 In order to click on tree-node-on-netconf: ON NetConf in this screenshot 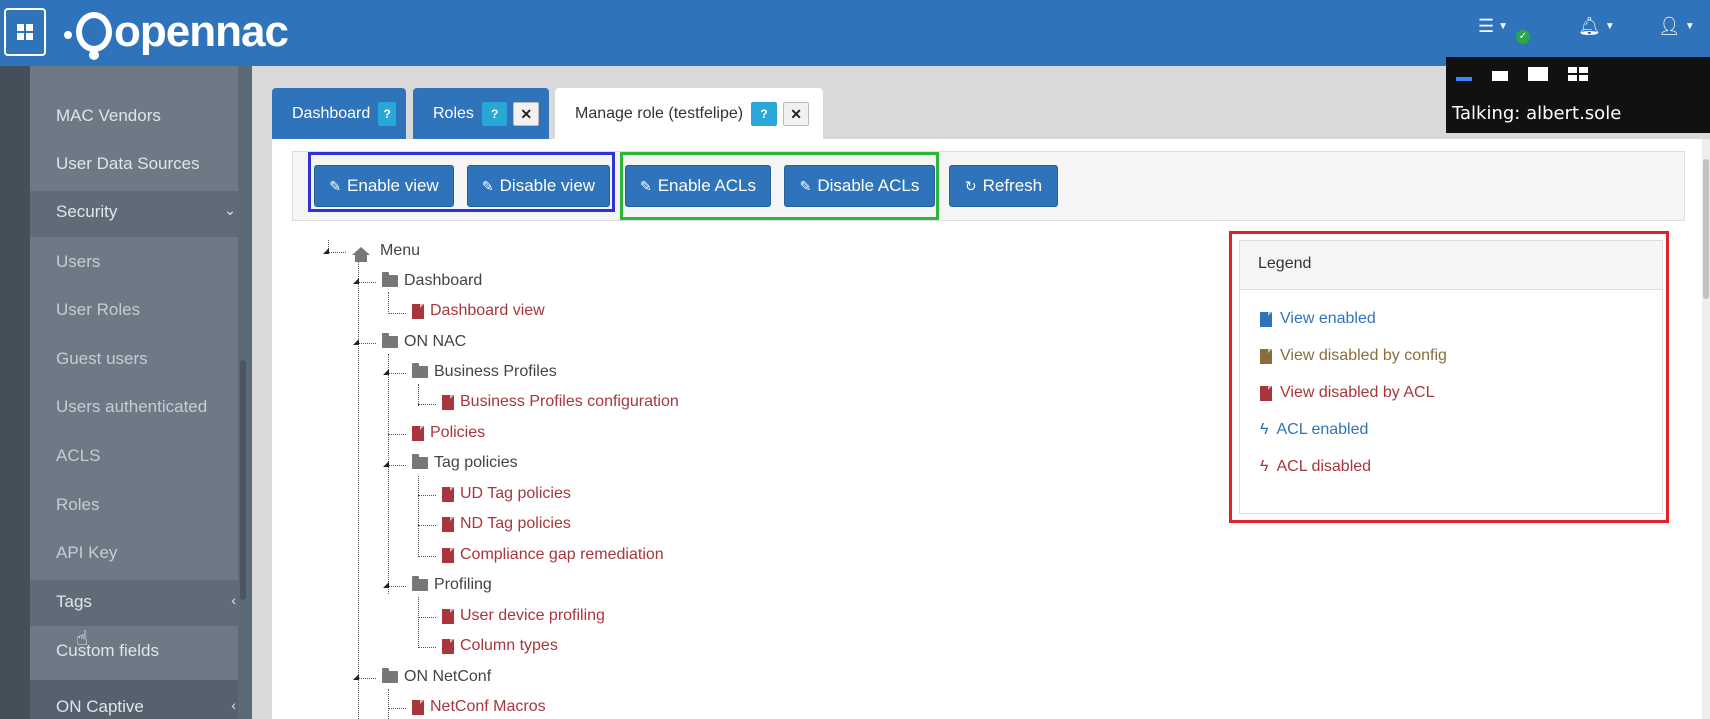, I will do `click(436, 677)`.